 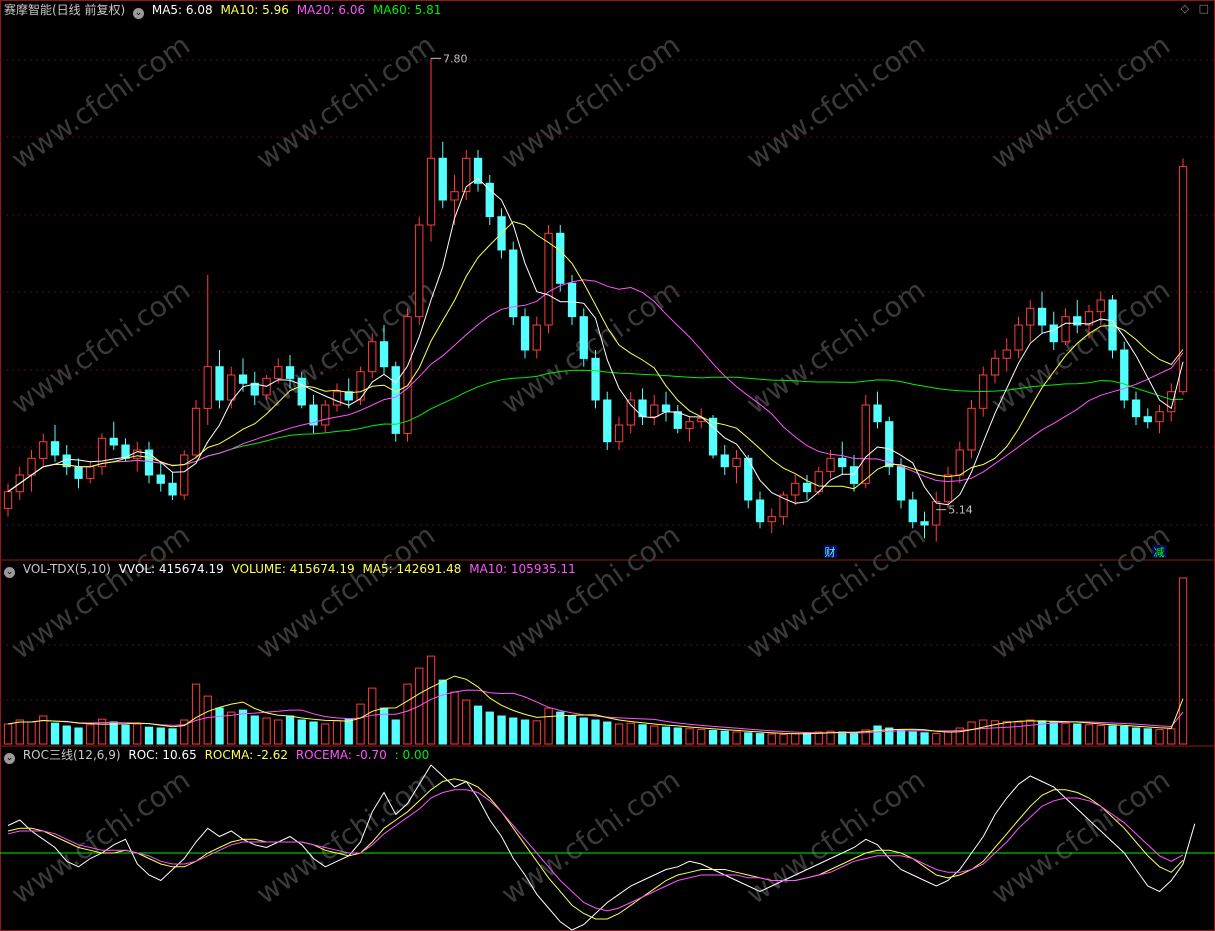 What do you see at coordinates (72, 755) in the screenshot?
I see `roc-indicator-name: ROC三线(12,6,9)` at bounding box center [72, 755].